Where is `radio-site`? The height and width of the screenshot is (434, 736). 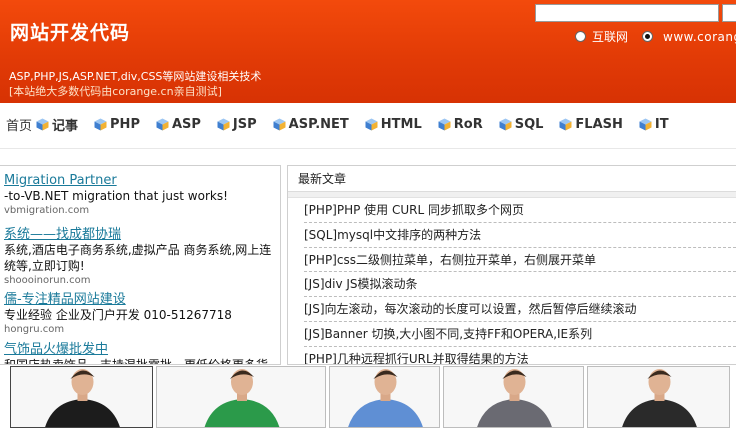
radio-site is located at coordinates (648, 36).